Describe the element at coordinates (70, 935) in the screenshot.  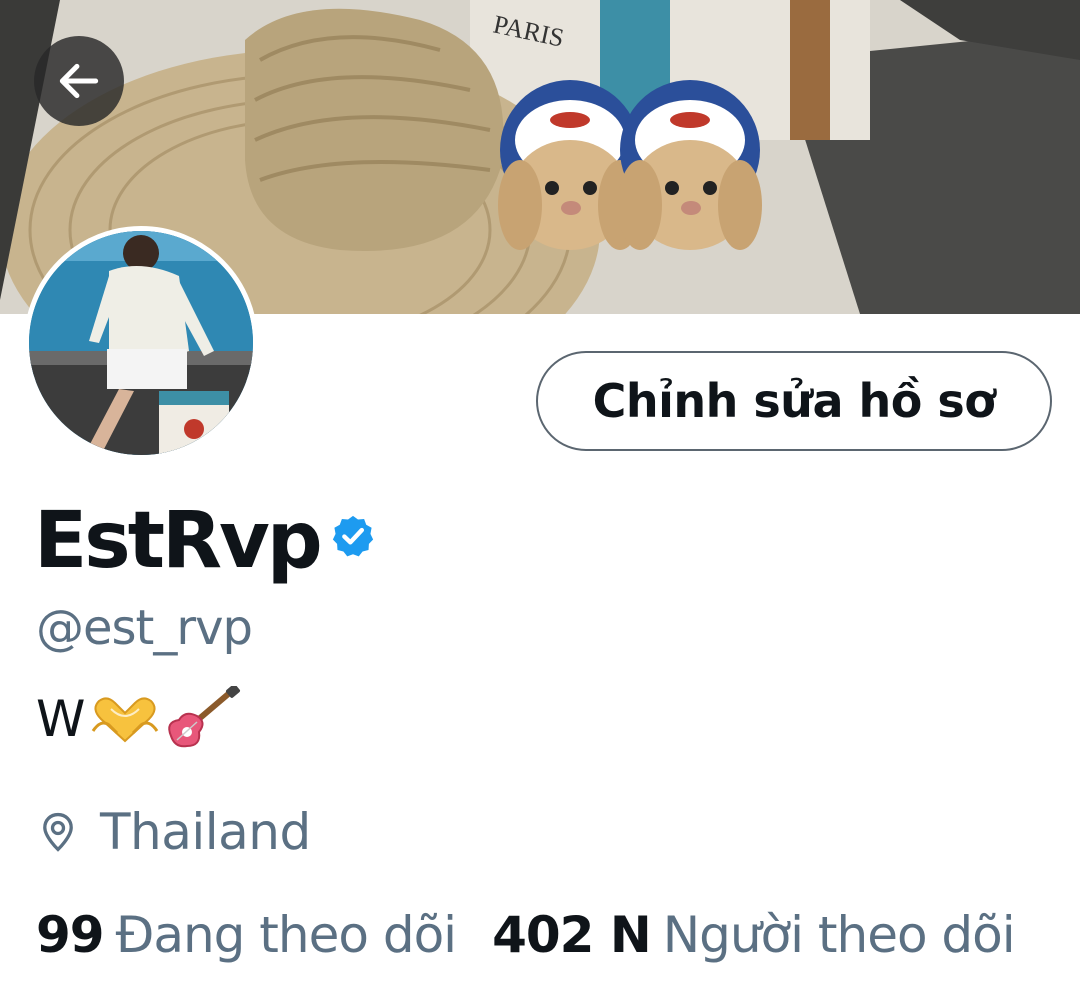
I see `following-count: 99` at that location.